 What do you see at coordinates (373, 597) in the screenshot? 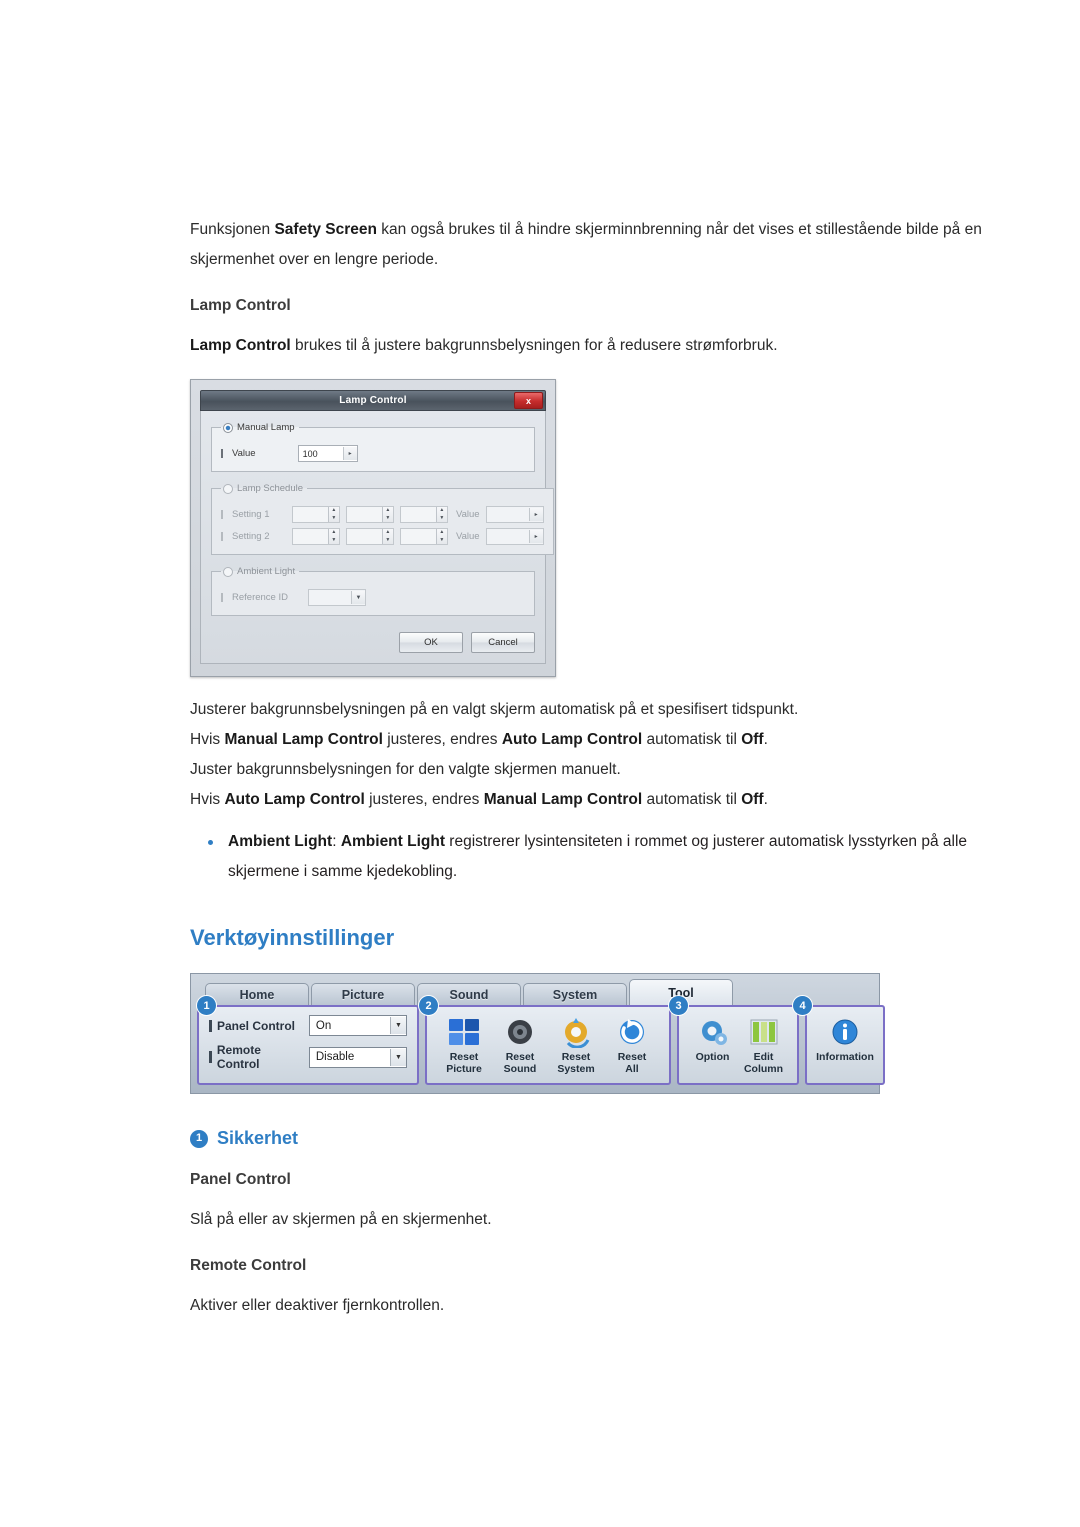
I see `reference-id-row: Reference ID ▼` at bounding box center [373, 597].